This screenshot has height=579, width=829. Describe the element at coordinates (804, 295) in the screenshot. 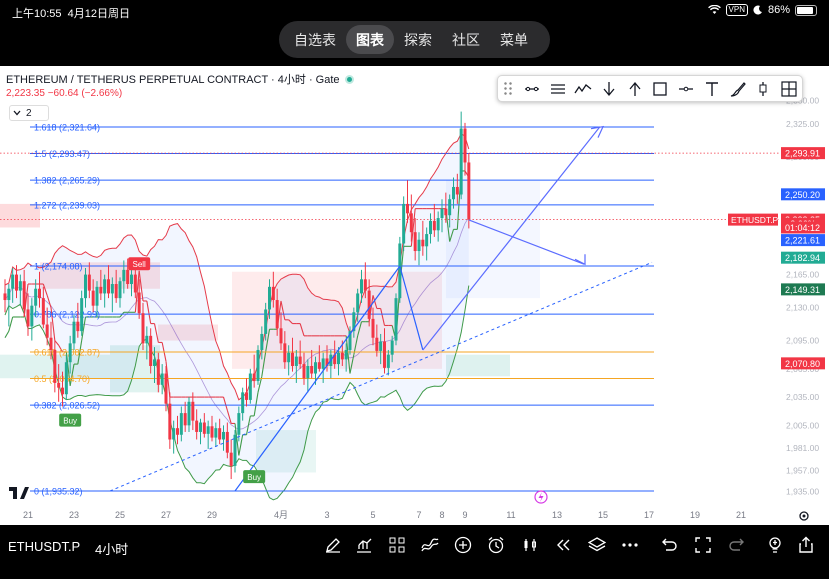

I see `price-axis-bg` at that location.